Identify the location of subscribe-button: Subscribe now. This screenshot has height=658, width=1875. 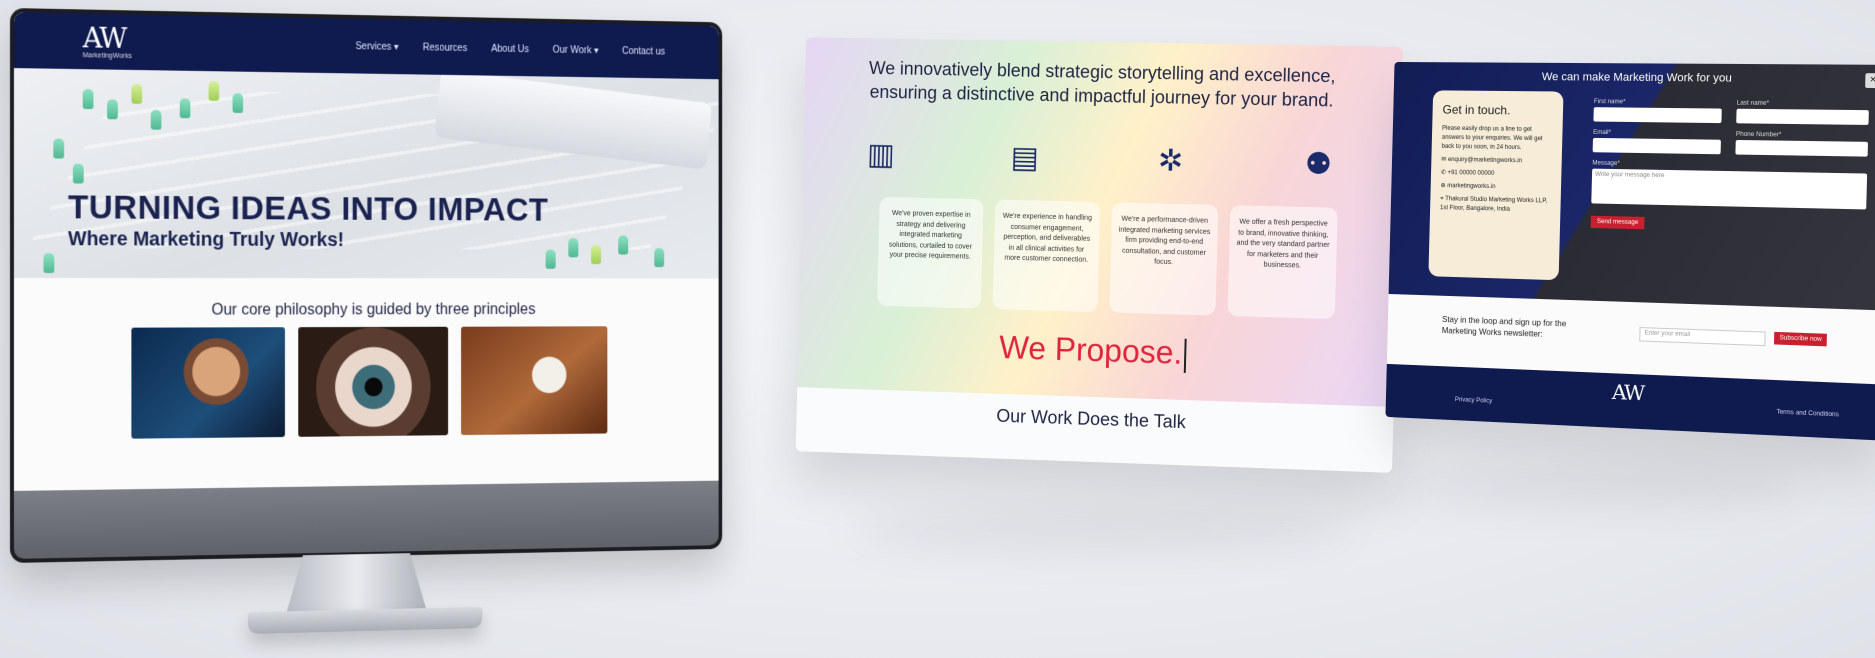
(1800, 339).